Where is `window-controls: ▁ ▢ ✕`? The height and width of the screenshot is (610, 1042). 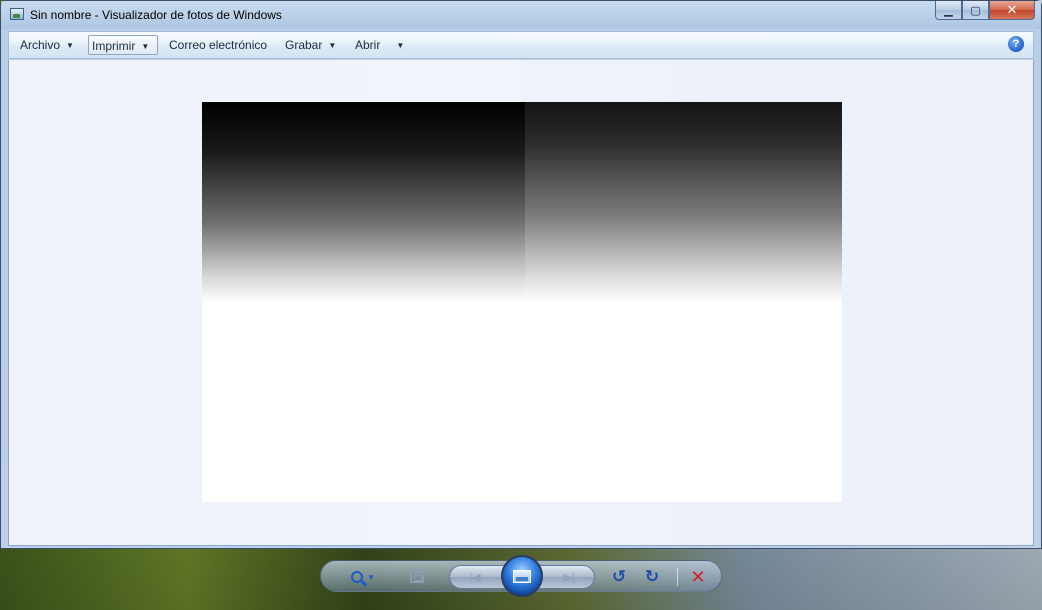 window-controls: ▁ ▢ ✕ is located at coordinates (985, 11).